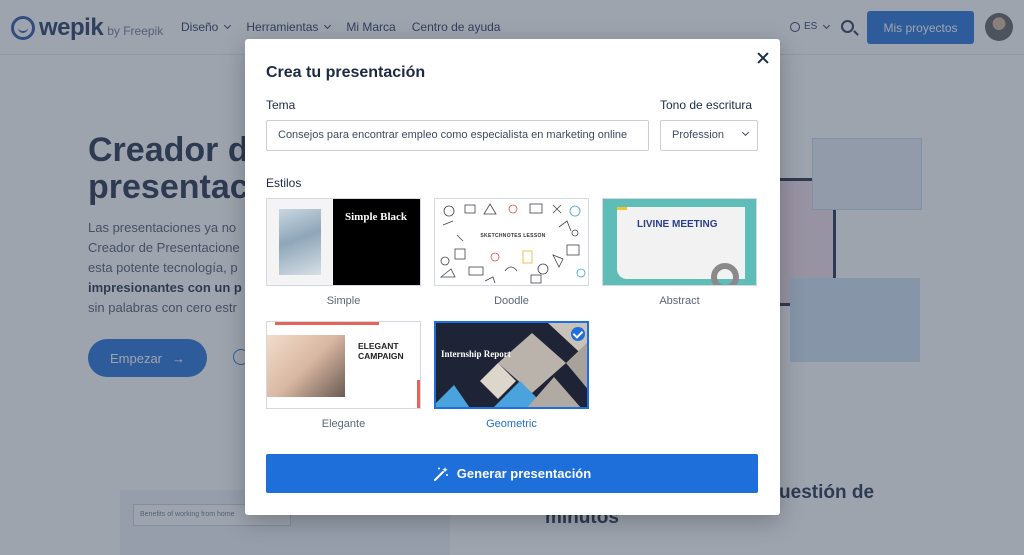  Describe the element at coordinates (327, 323) in the screenshot. I see `thumbnail-accent-line` at that location.